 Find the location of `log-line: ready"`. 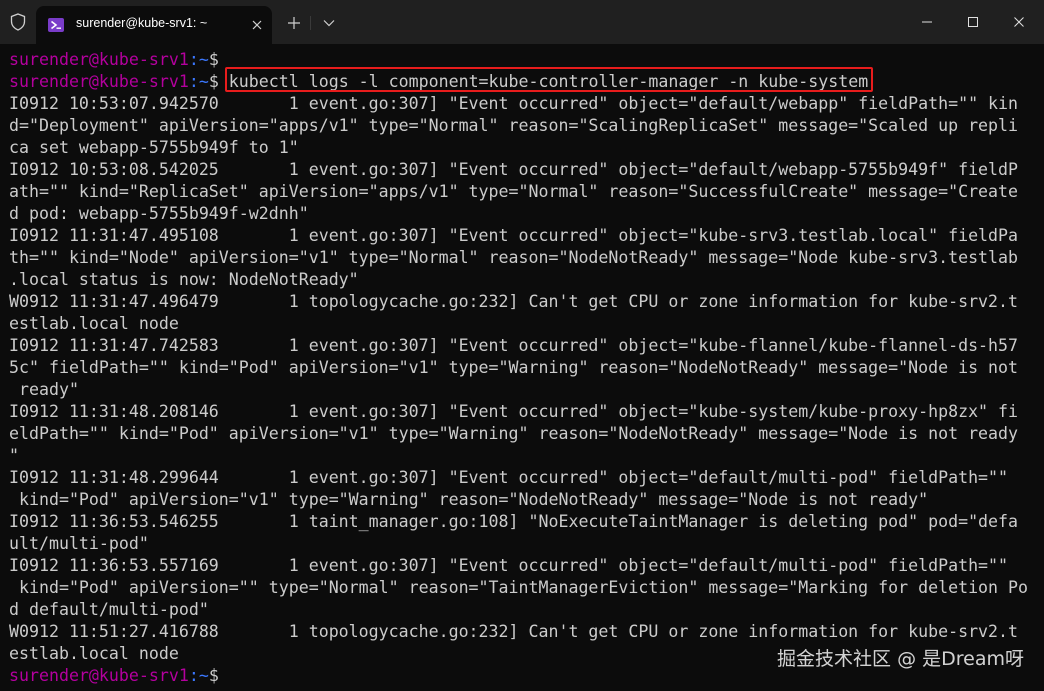

log-line: ready" is located at coordinates (44, 389).